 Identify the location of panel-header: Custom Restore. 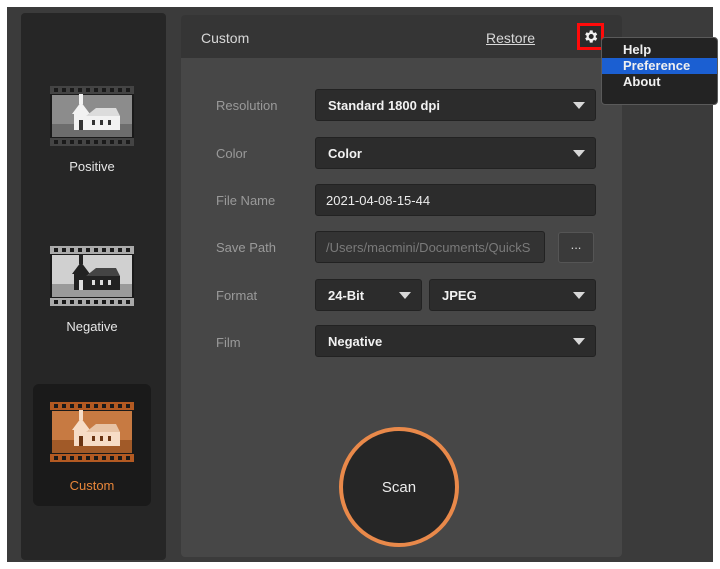
(401, 36).